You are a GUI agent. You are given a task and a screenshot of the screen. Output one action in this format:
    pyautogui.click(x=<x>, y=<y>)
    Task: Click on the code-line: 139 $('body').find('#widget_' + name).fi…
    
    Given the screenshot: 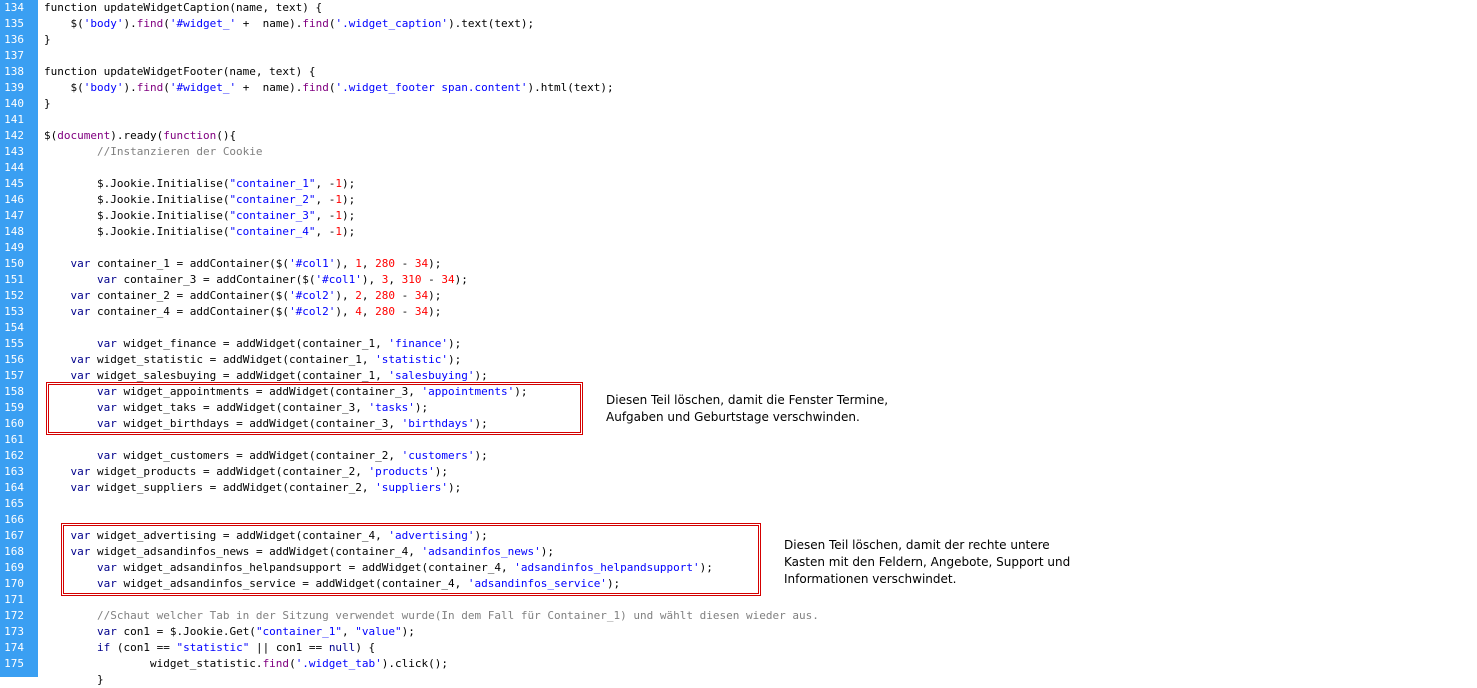 What is the action you would take?
    pyautogui.click(x=500, y=88)
    